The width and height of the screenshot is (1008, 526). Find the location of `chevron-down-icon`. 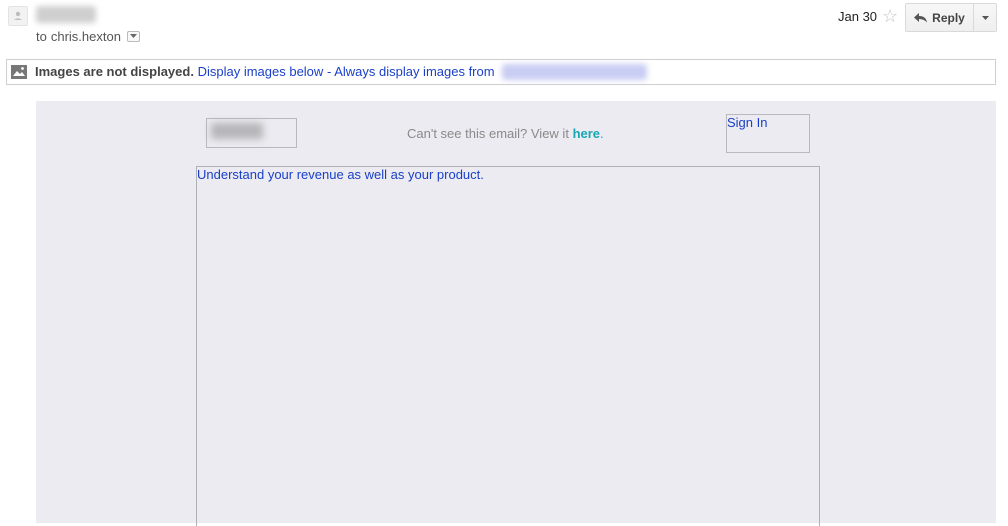

chevron-down-icon is located at coordinates (133, 36).